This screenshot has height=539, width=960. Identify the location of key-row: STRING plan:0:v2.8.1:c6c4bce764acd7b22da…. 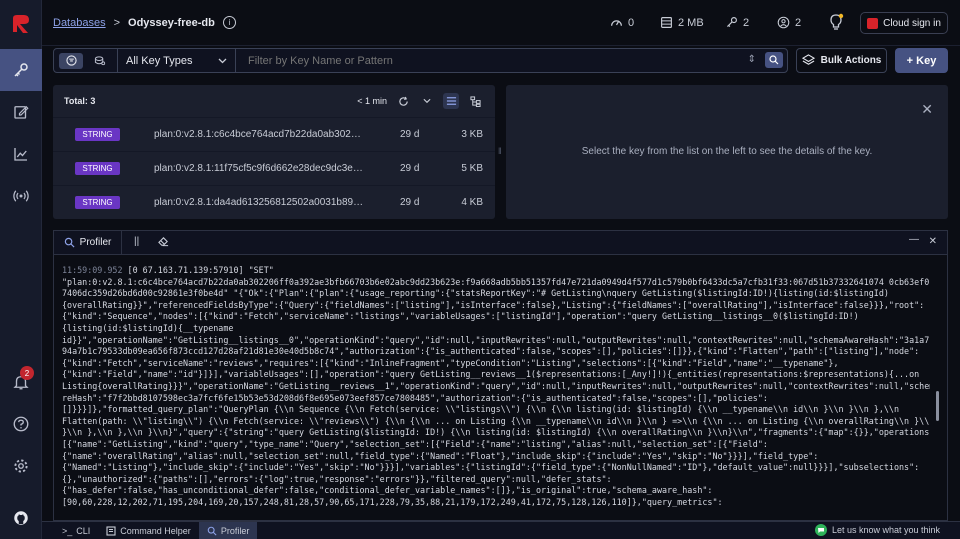
(274, 134).